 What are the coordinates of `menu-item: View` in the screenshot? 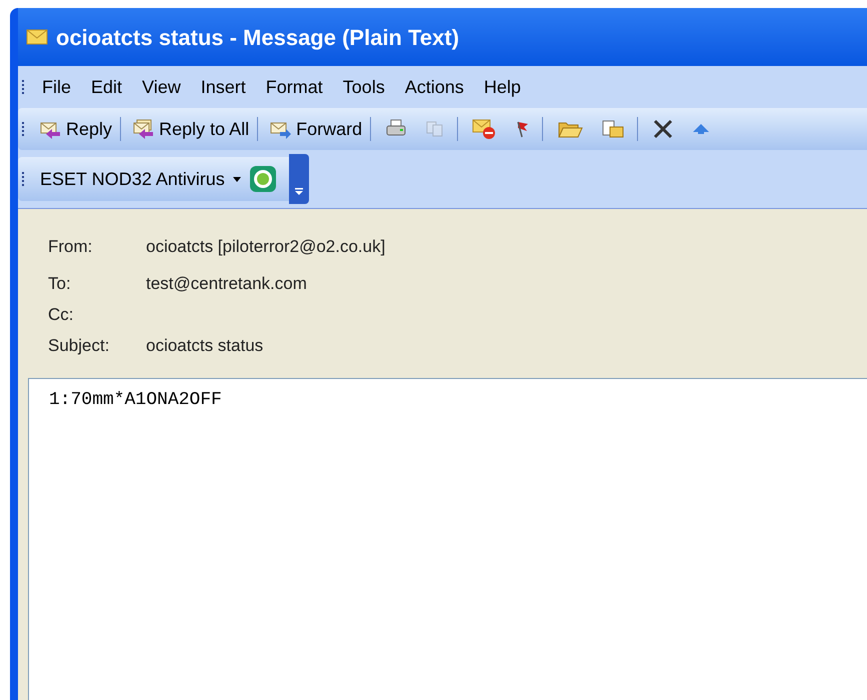 It's located at (161, 87).